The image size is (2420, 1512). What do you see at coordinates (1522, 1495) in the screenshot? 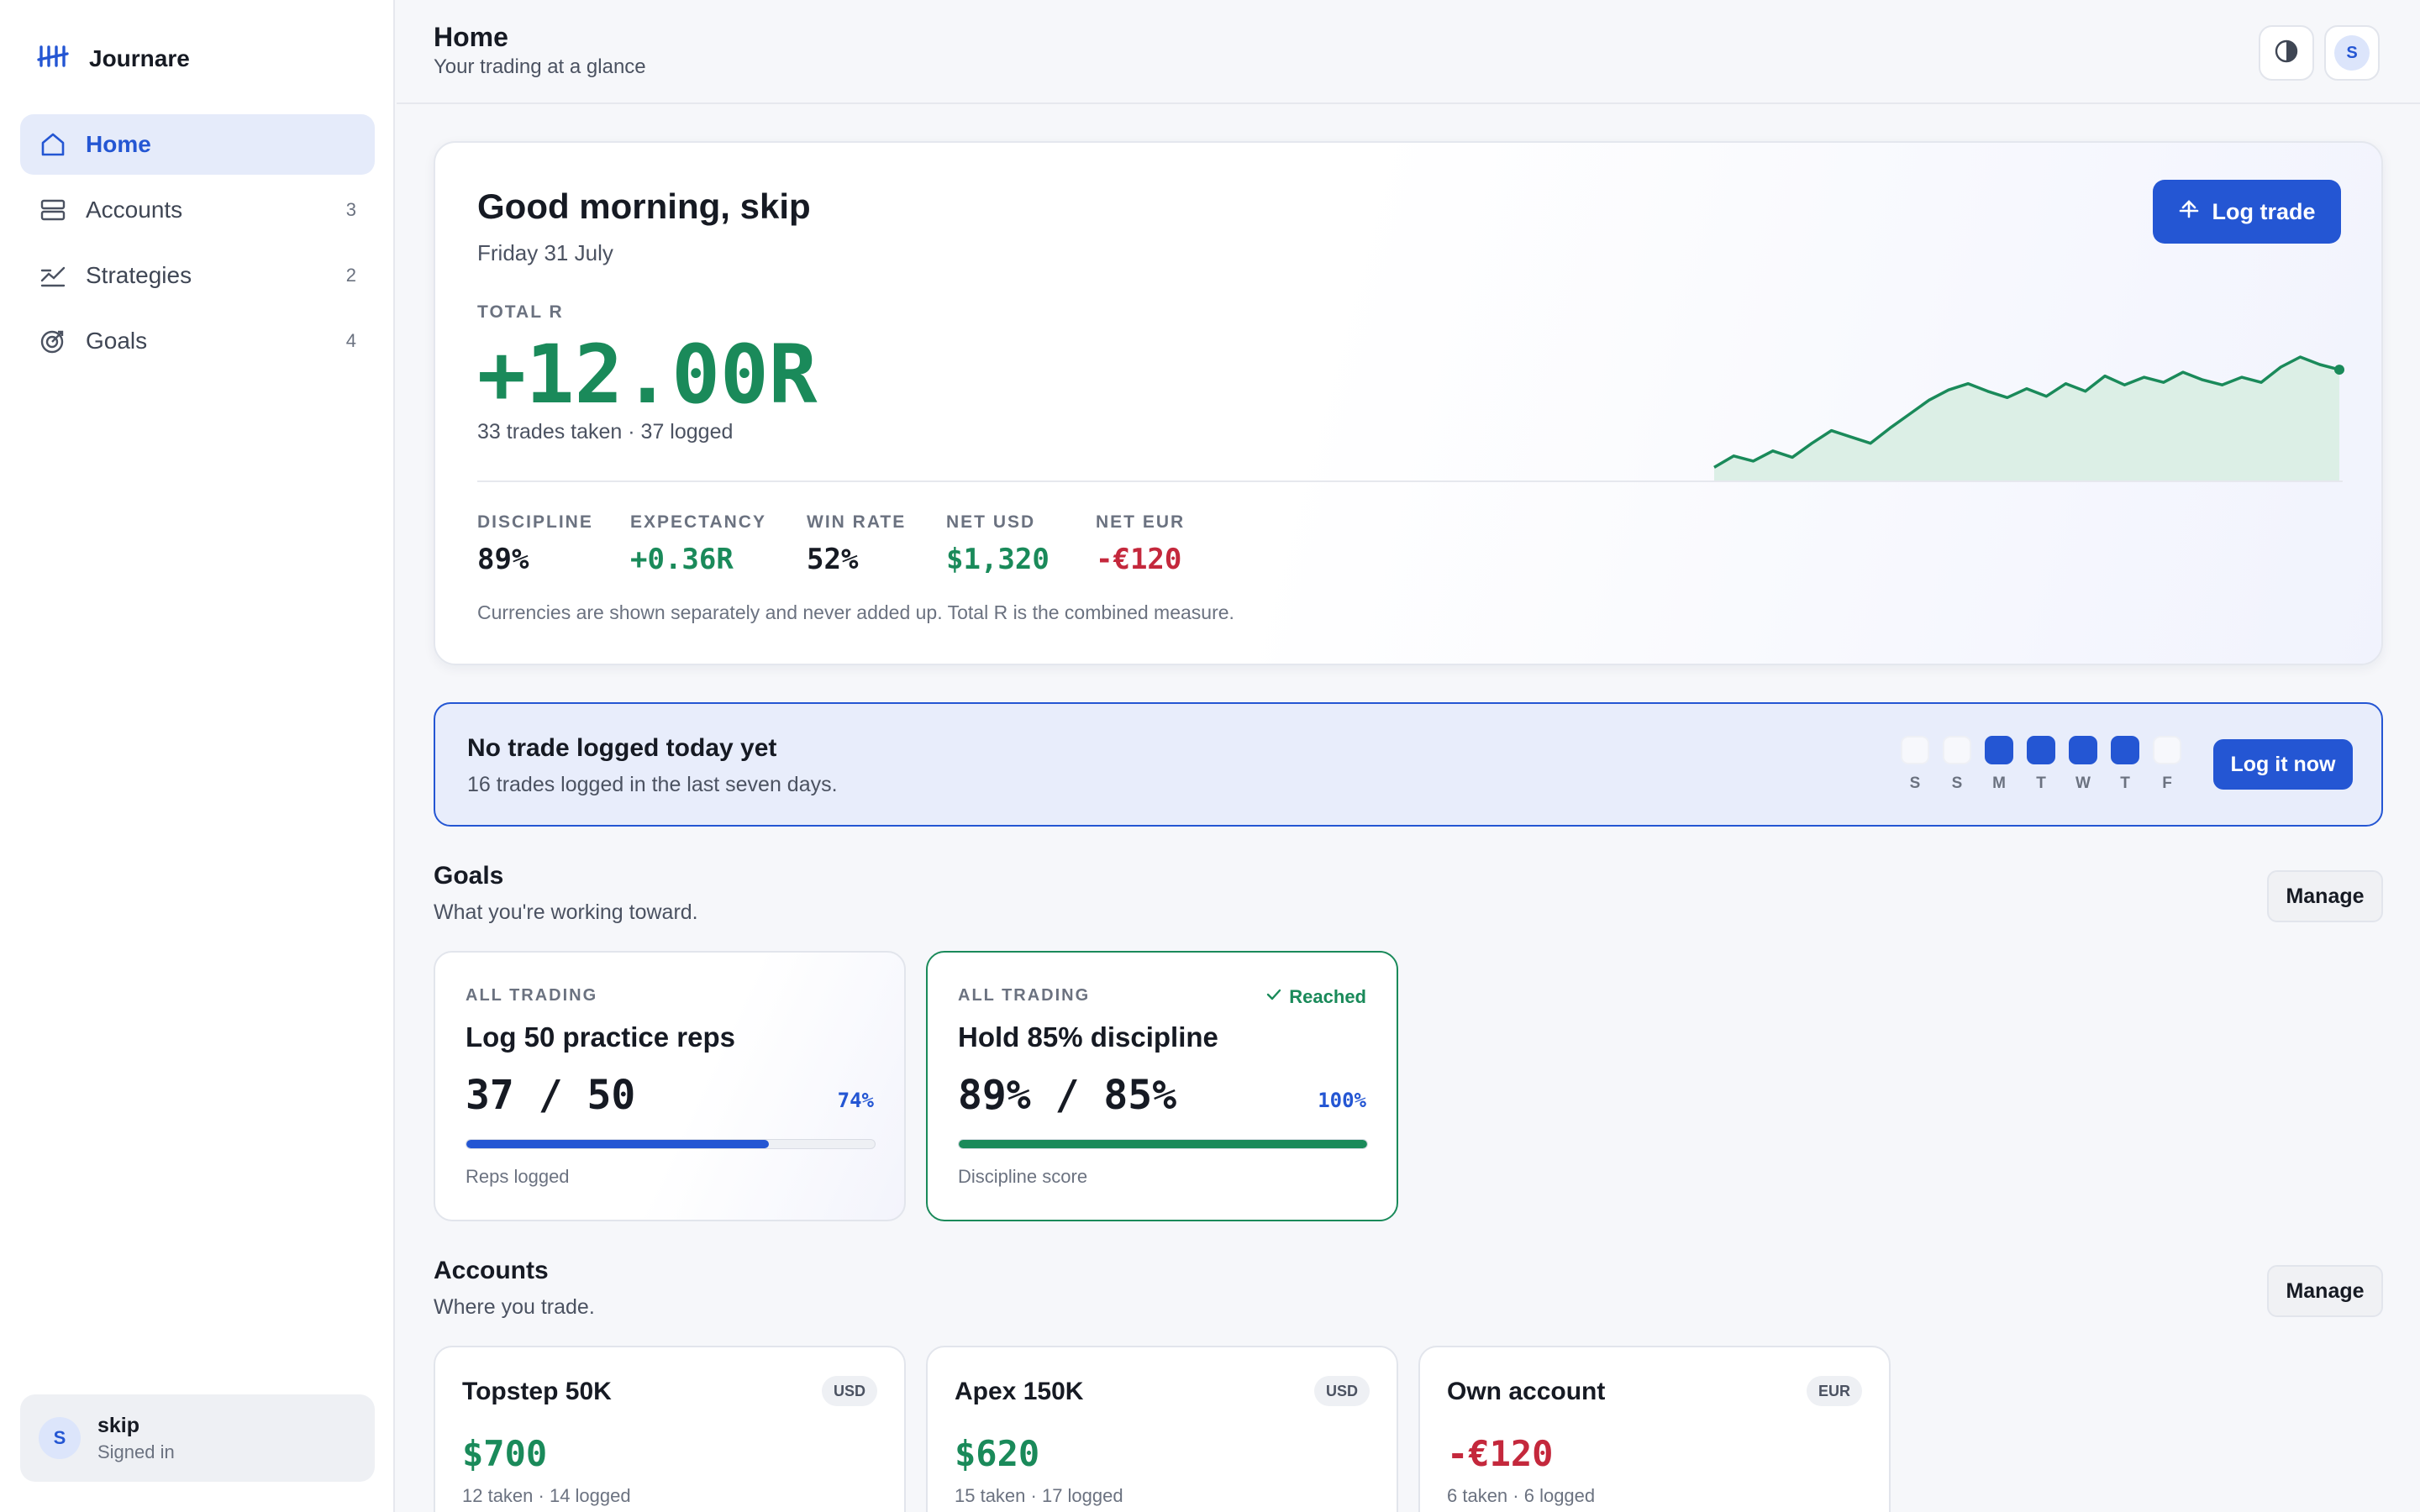
I see `account-trades: 6 taken · 6 logged` at bounding box center [1522, 1495].